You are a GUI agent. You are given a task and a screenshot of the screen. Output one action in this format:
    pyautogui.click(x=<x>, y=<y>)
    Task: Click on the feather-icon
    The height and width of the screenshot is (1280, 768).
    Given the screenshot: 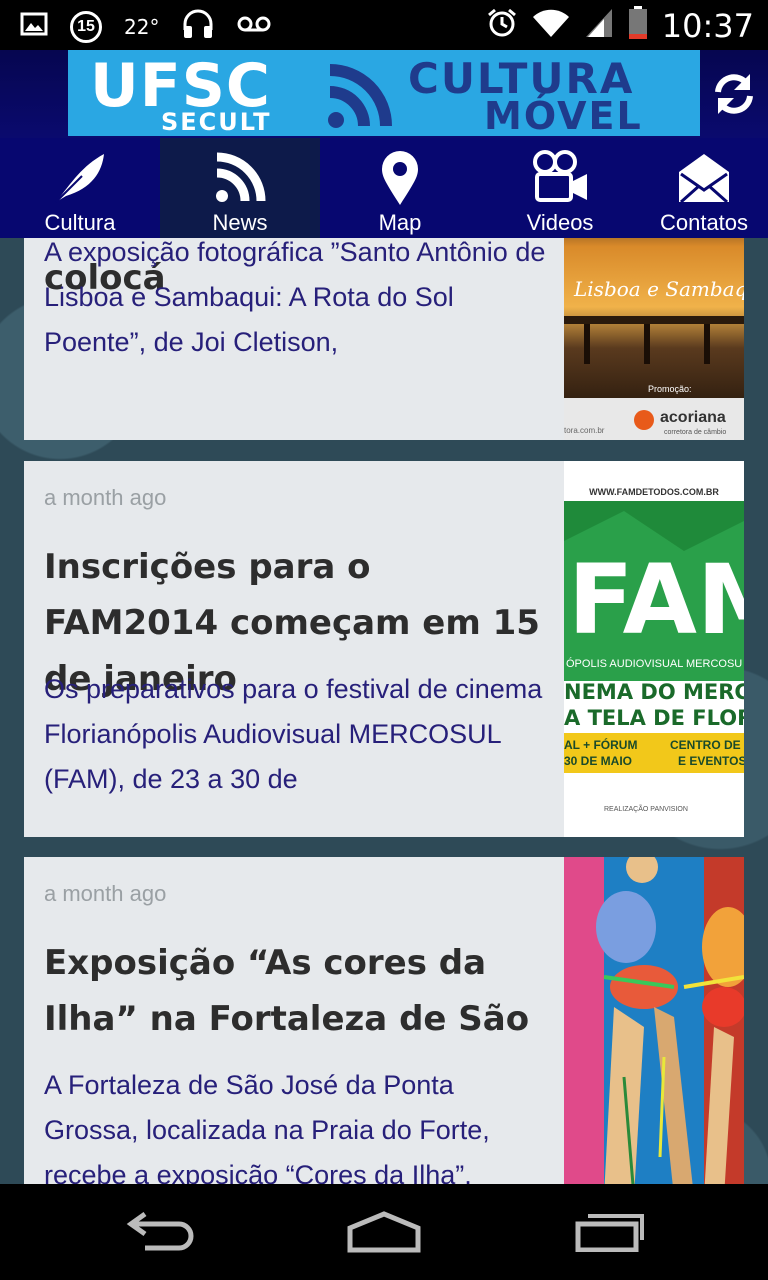 What is the action you would take?
    pyautogui.click(x=80, y=178)
    